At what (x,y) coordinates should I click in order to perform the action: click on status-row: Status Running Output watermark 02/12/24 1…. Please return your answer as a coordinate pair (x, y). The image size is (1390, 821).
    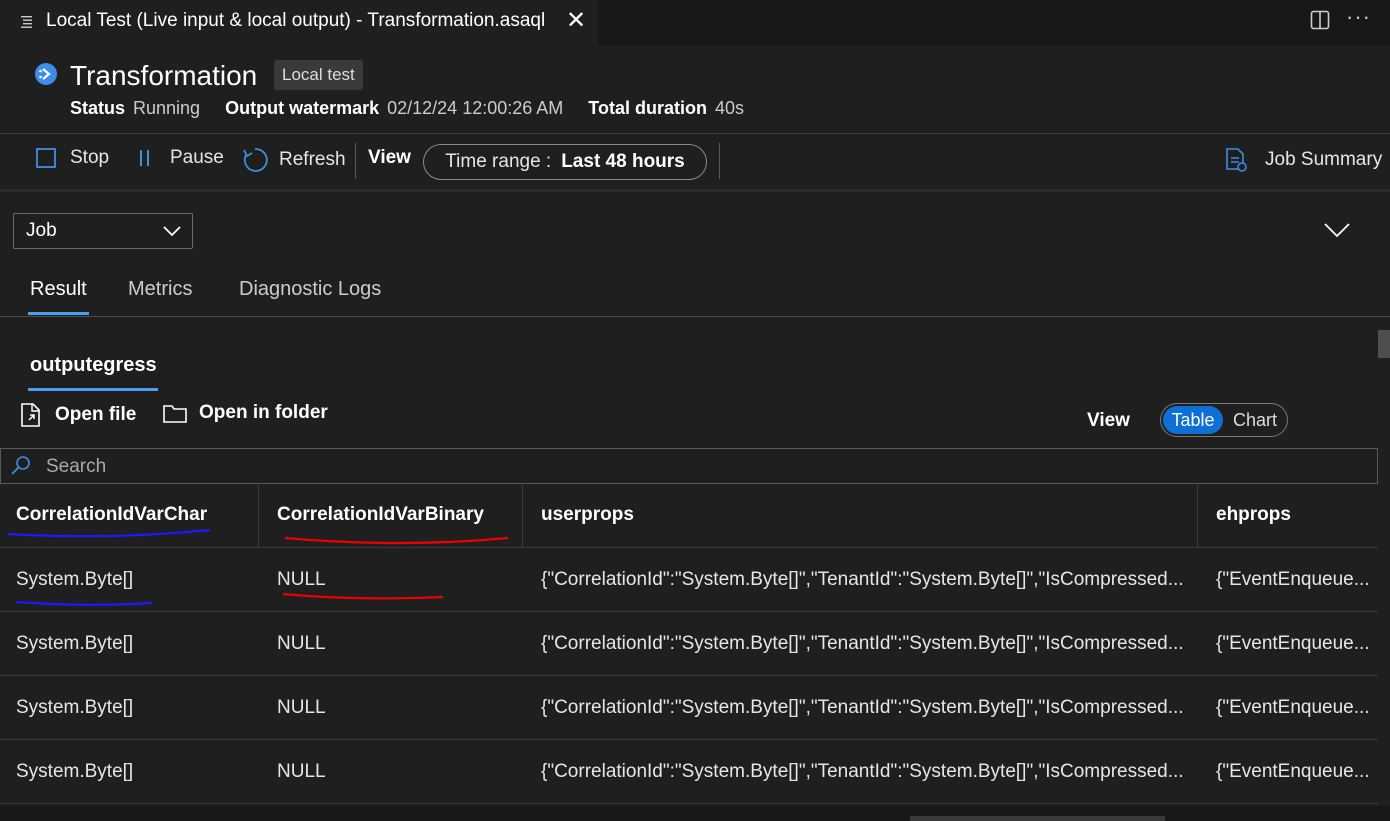
    Looking at the image, I should click on (407, 108).